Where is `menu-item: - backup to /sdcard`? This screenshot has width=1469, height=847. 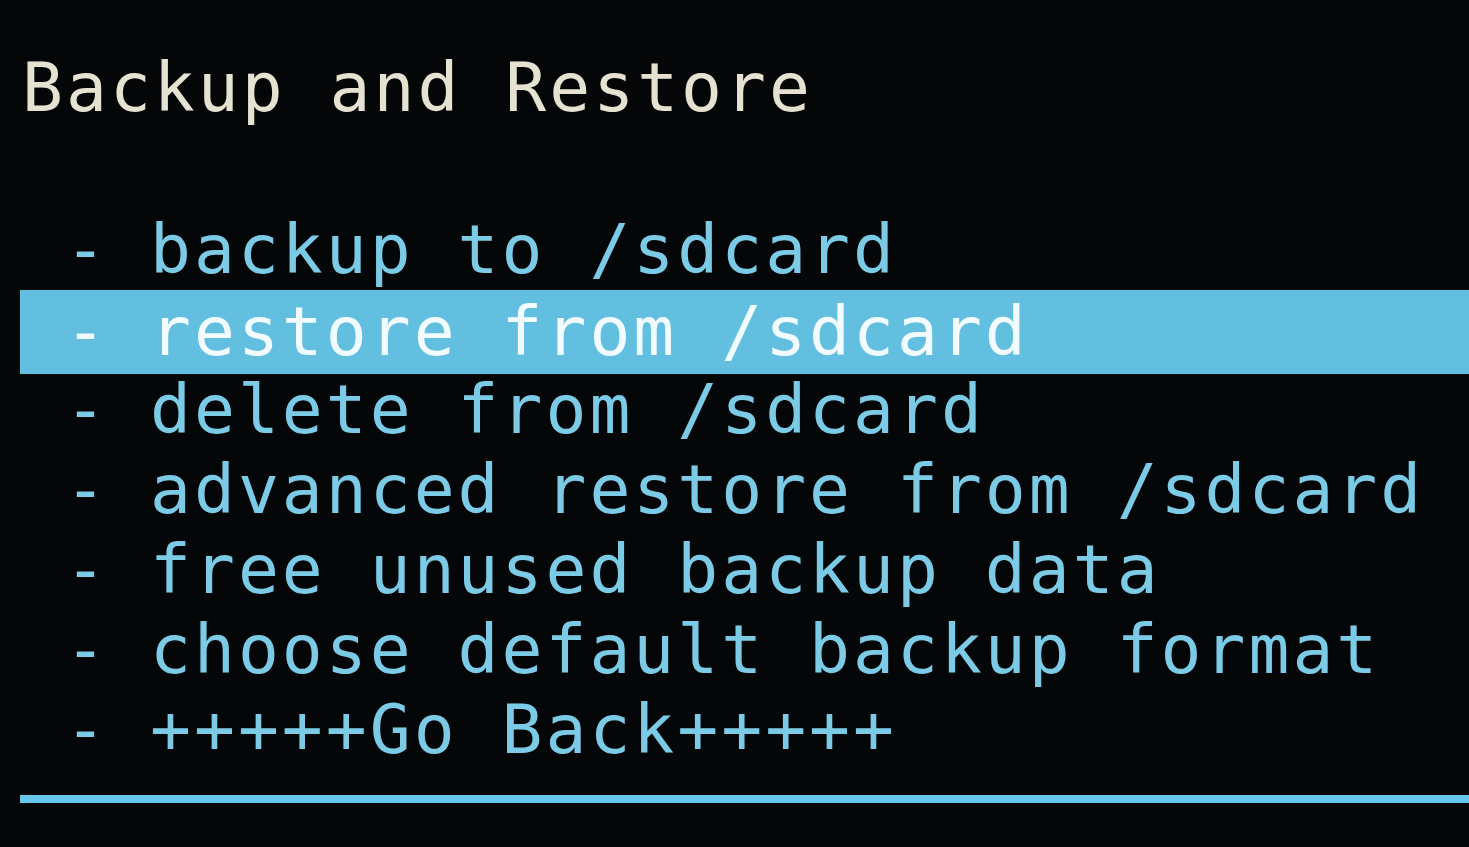 menu-item: - backup to /sdcard is located at coordinates (744, 250).